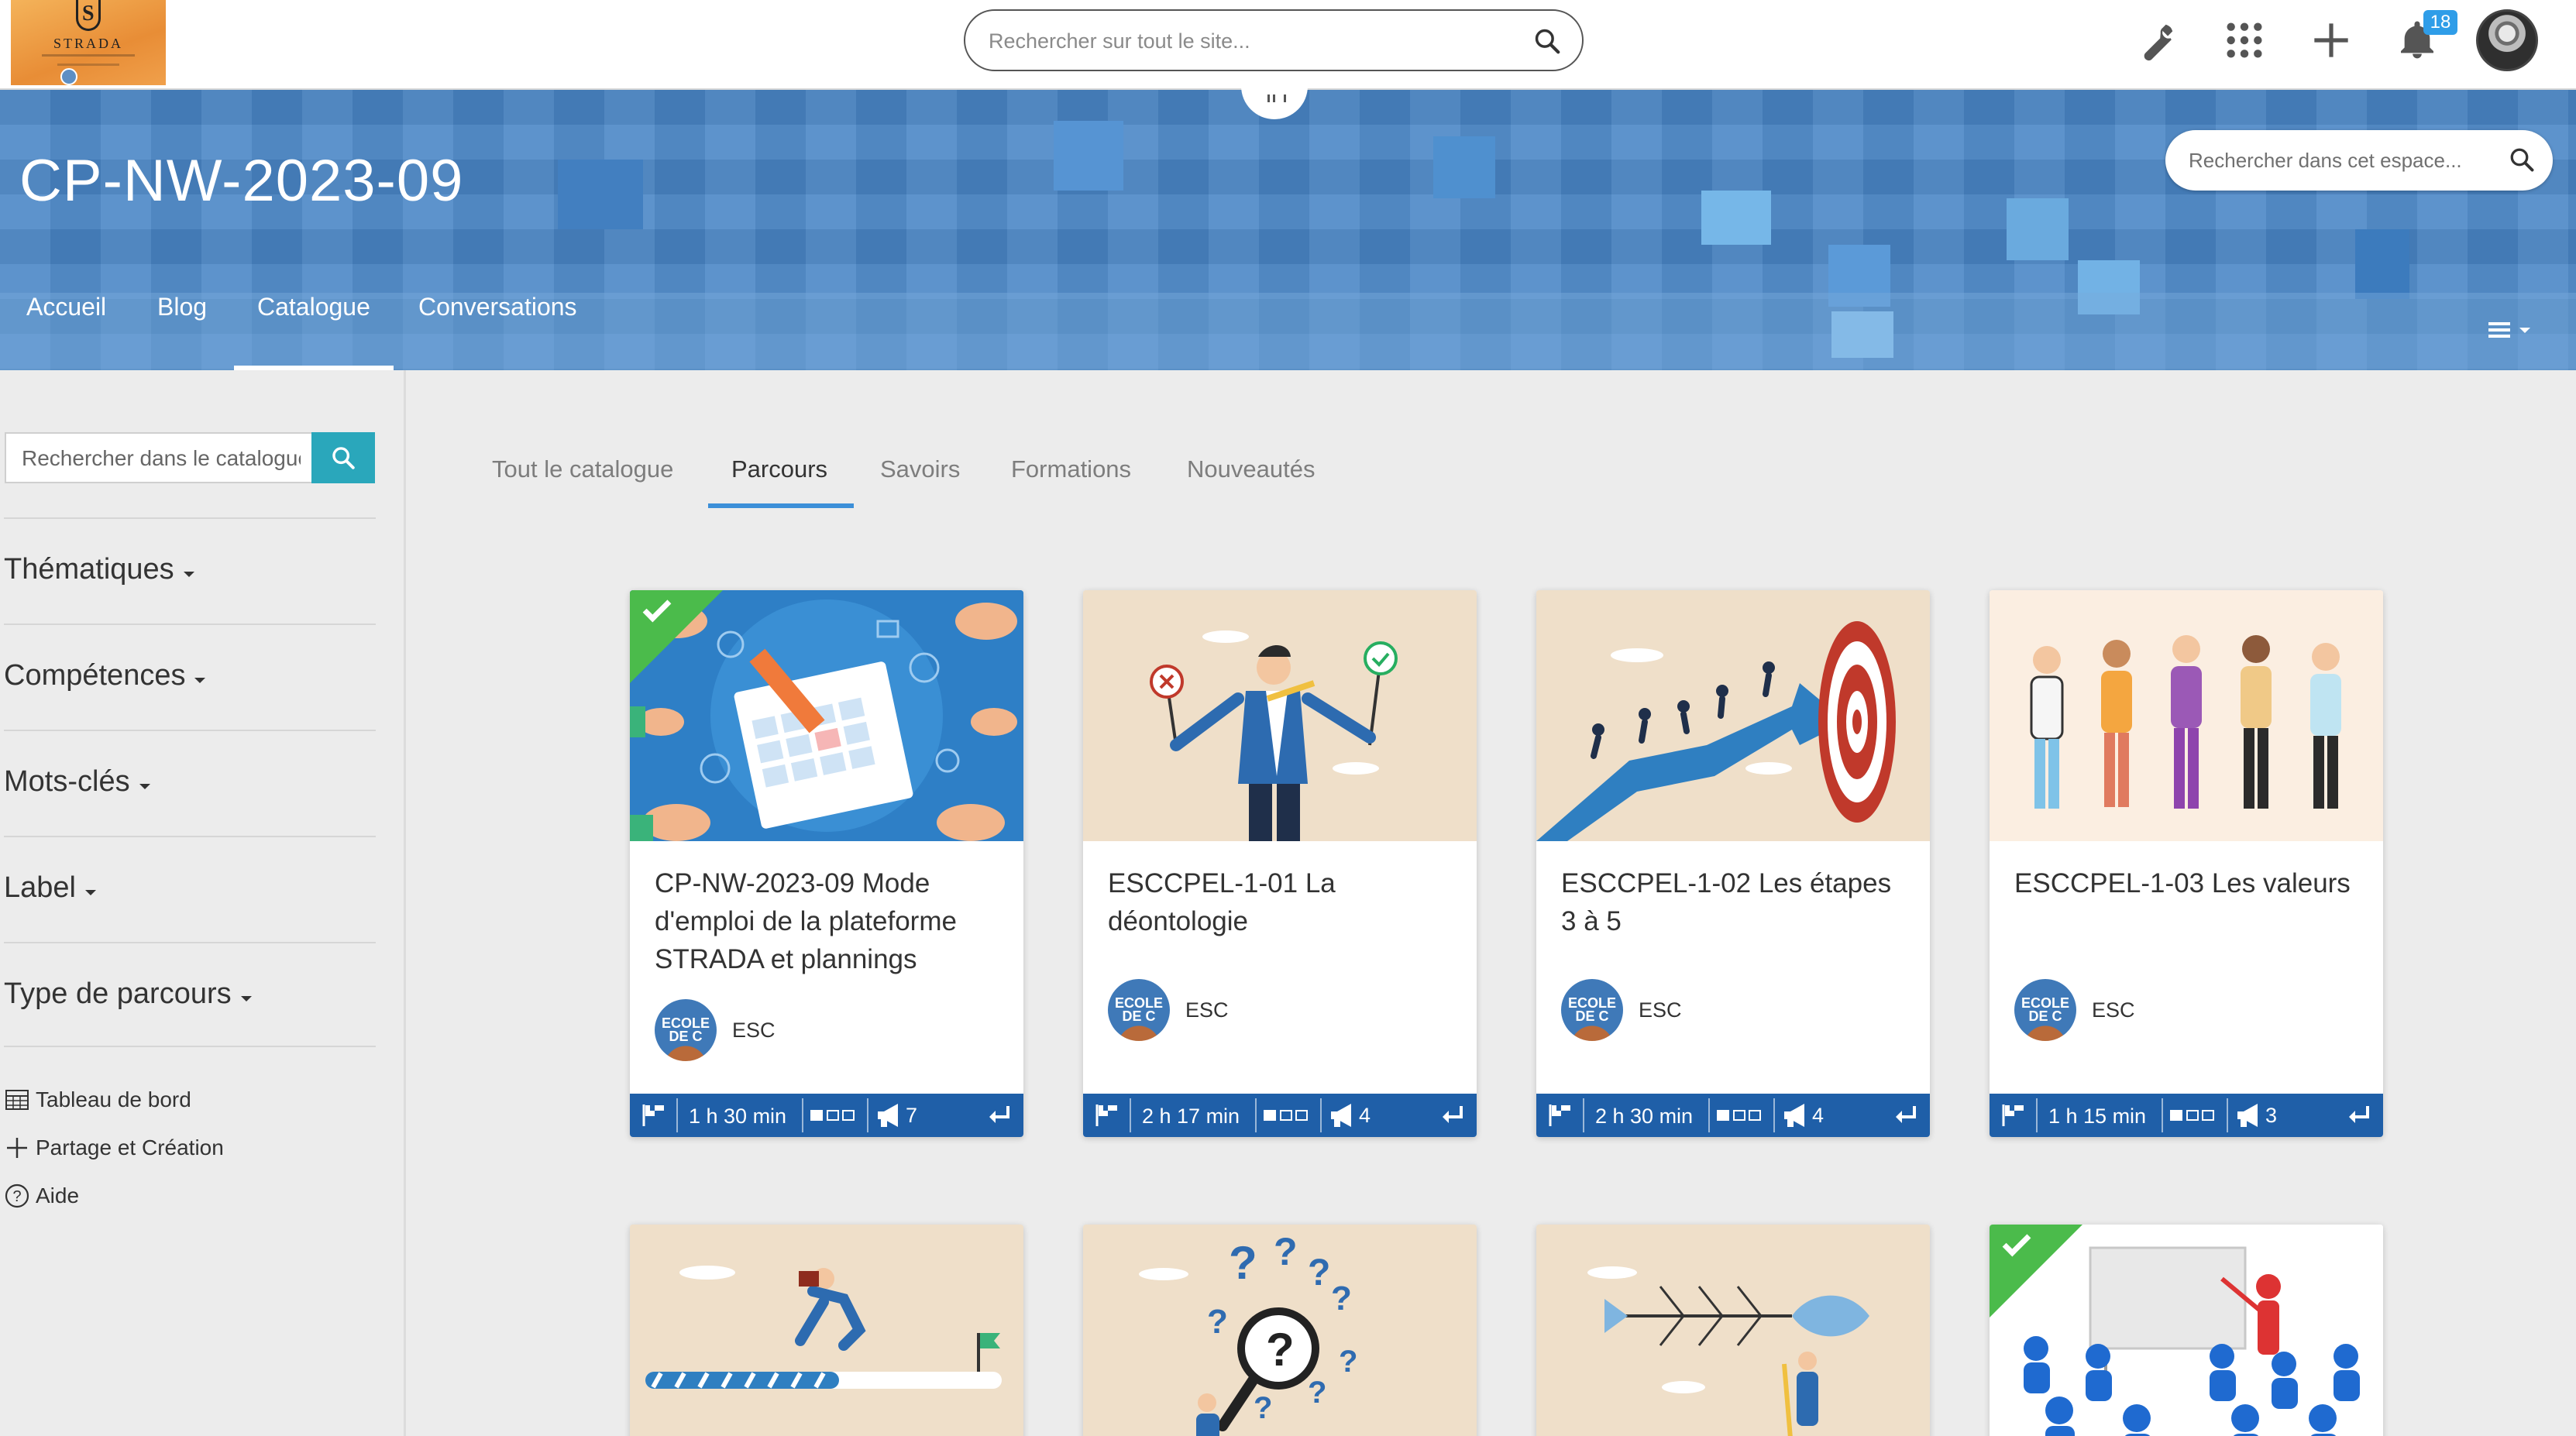  Describe the element at coordinates (1071, 469) in the screenshot. I see `tab-formations: Formations` at that location.